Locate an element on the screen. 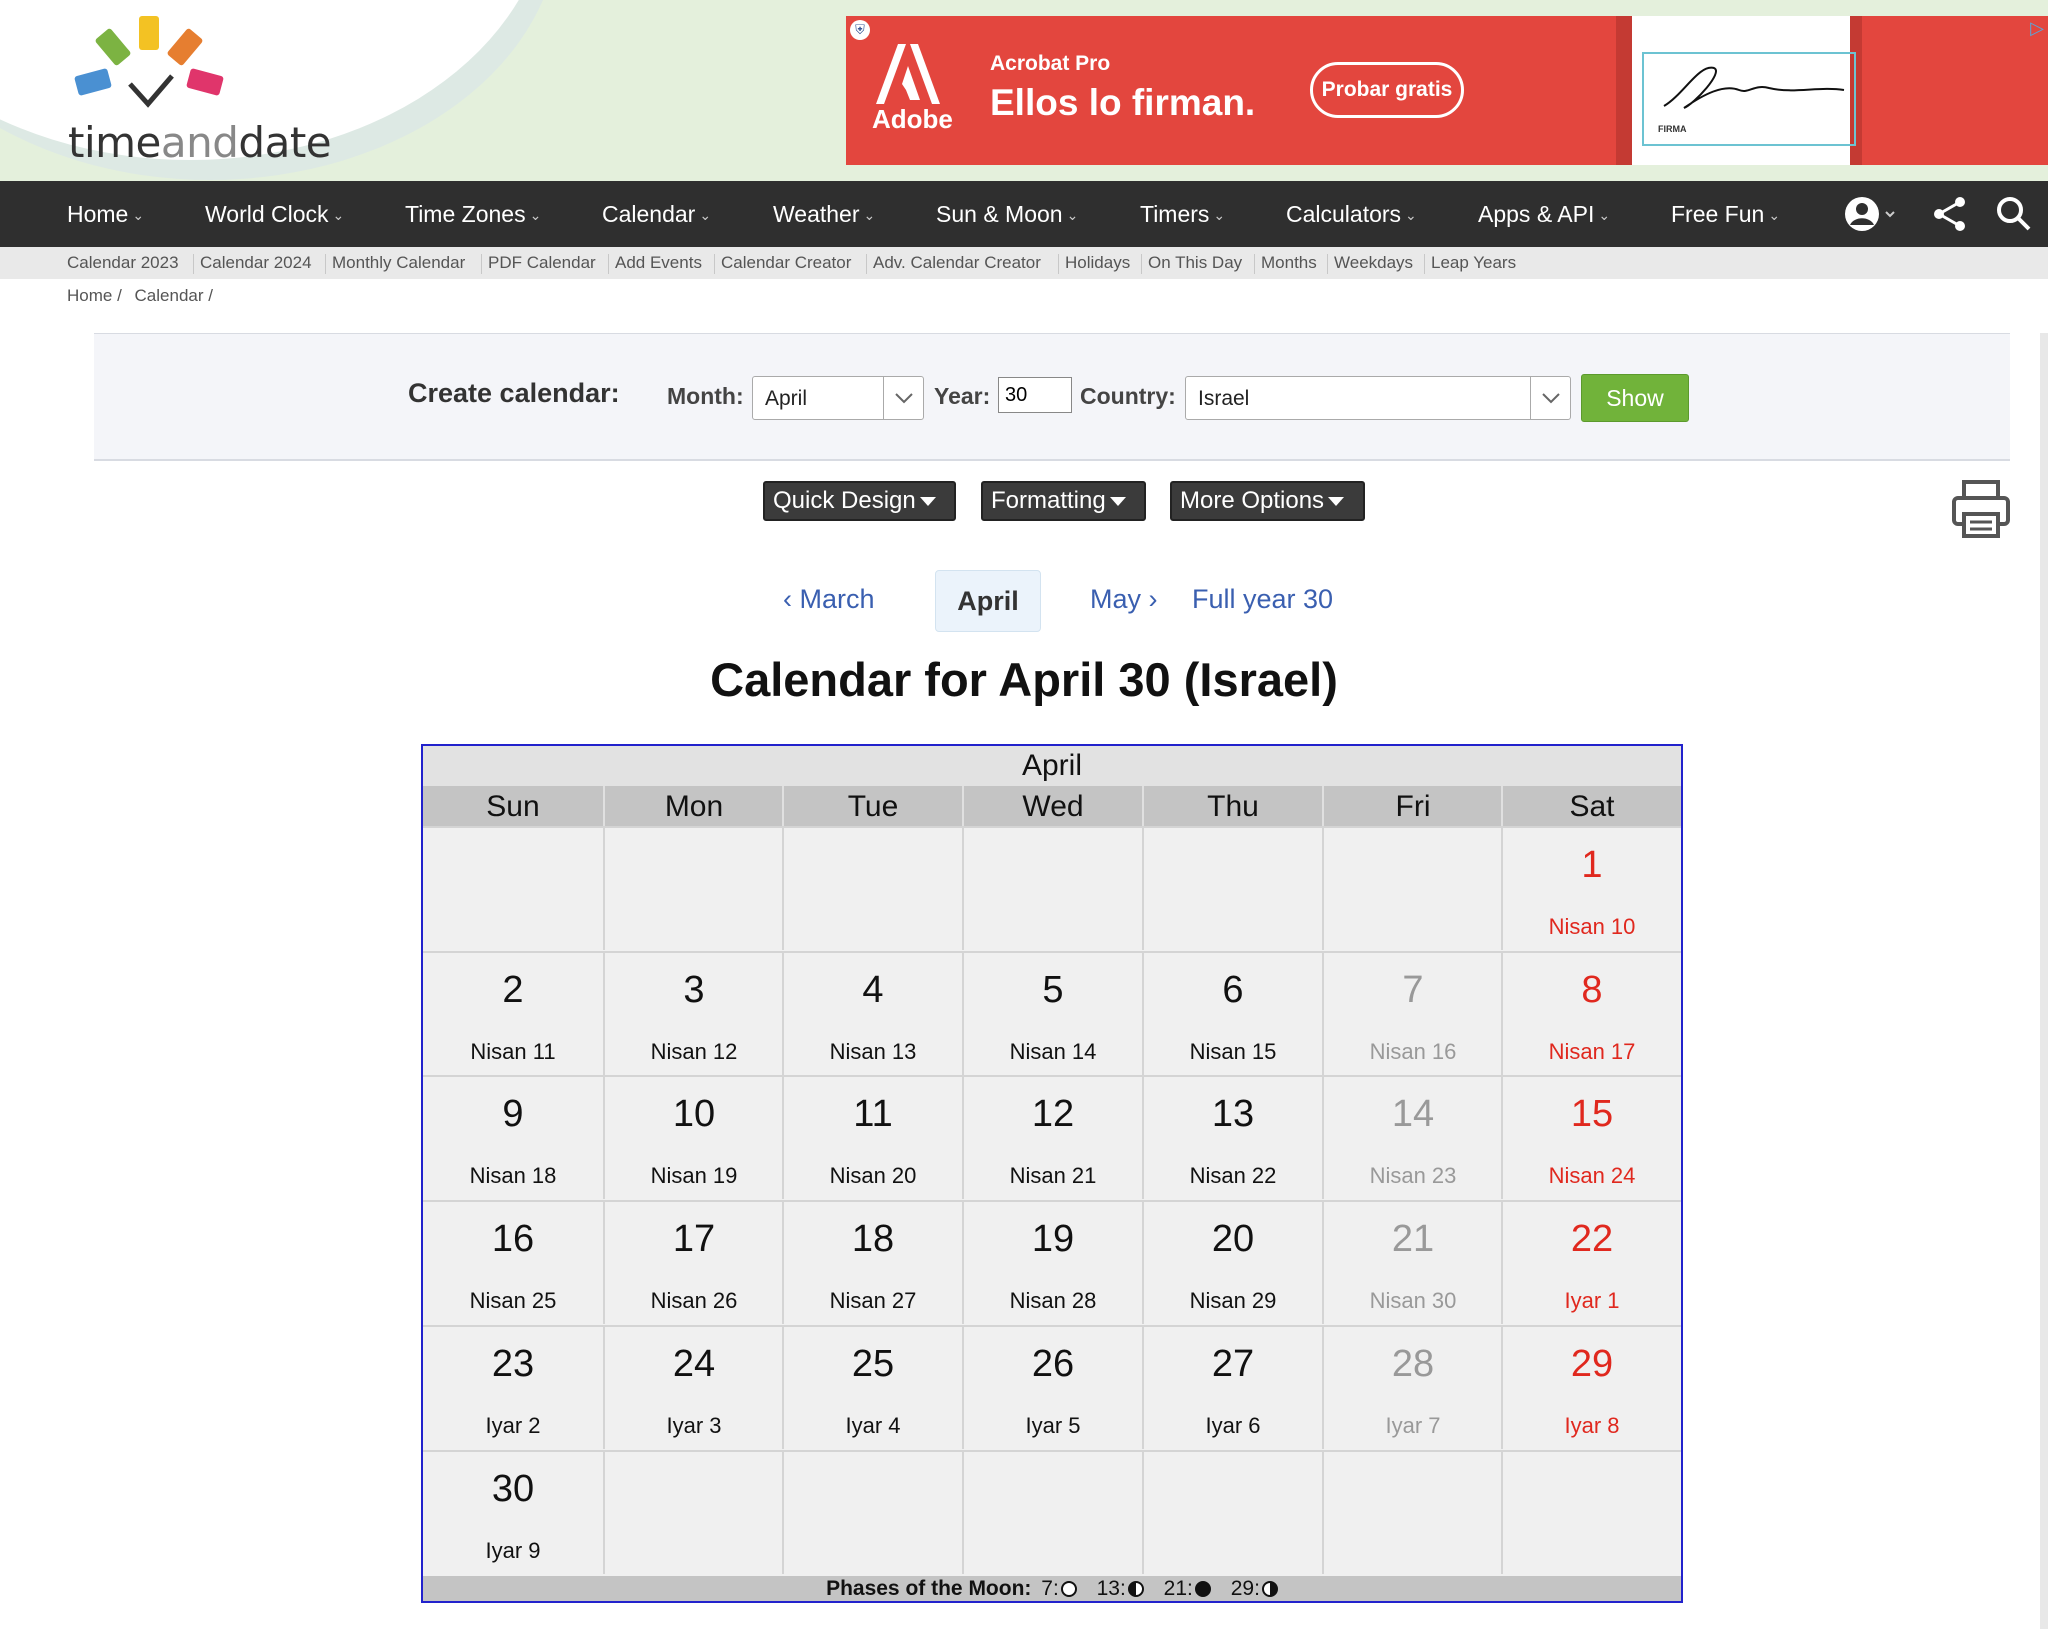  user-icon is located at coordinates (1868, 214).